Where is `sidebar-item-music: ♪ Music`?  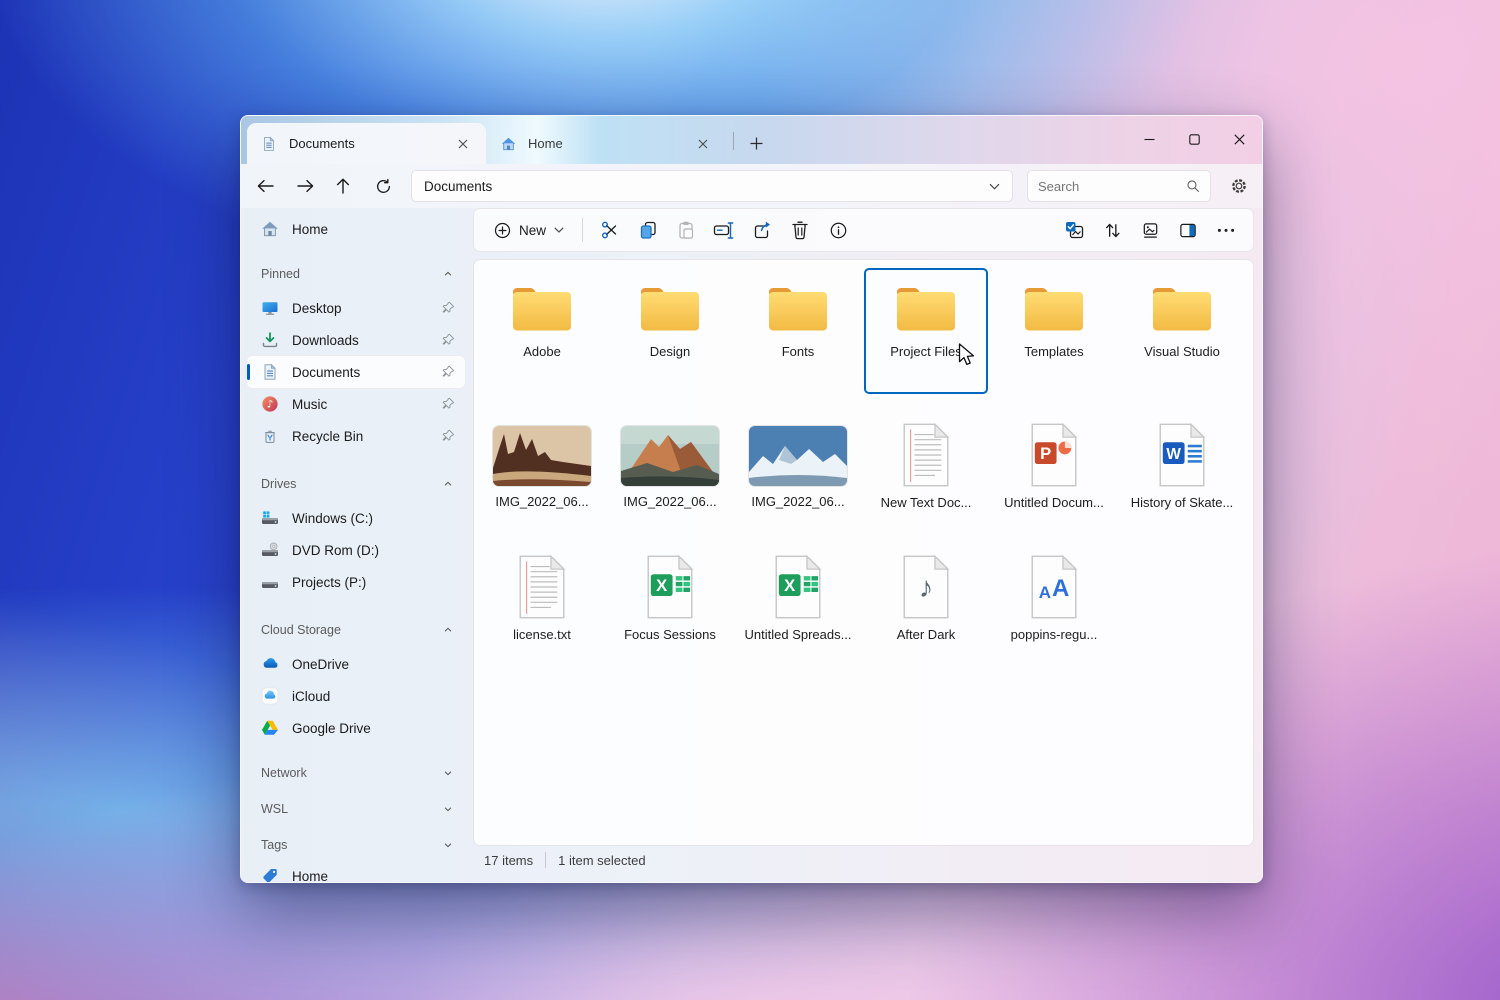 sidebar-item-music: ♪ Music is located at coordinates (356, 404).